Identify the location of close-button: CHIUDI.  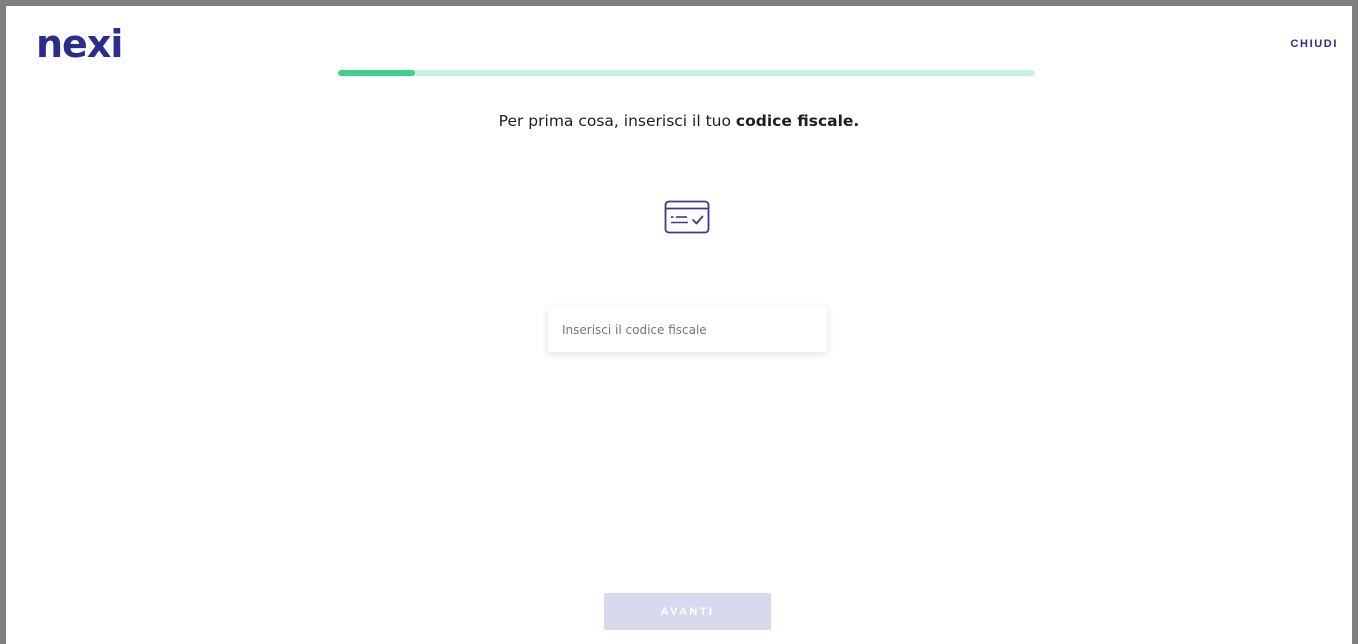
(1315, 44).